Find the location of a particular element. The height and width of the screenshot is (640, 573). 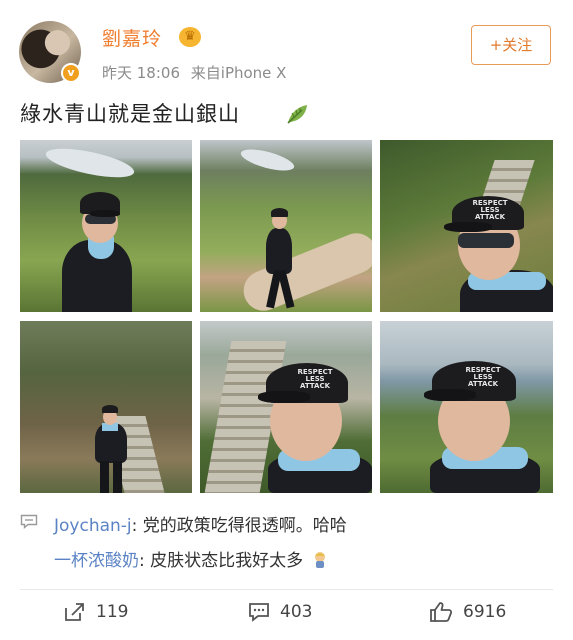

crown-icon: ♛ is located at coordinates (190, 37).